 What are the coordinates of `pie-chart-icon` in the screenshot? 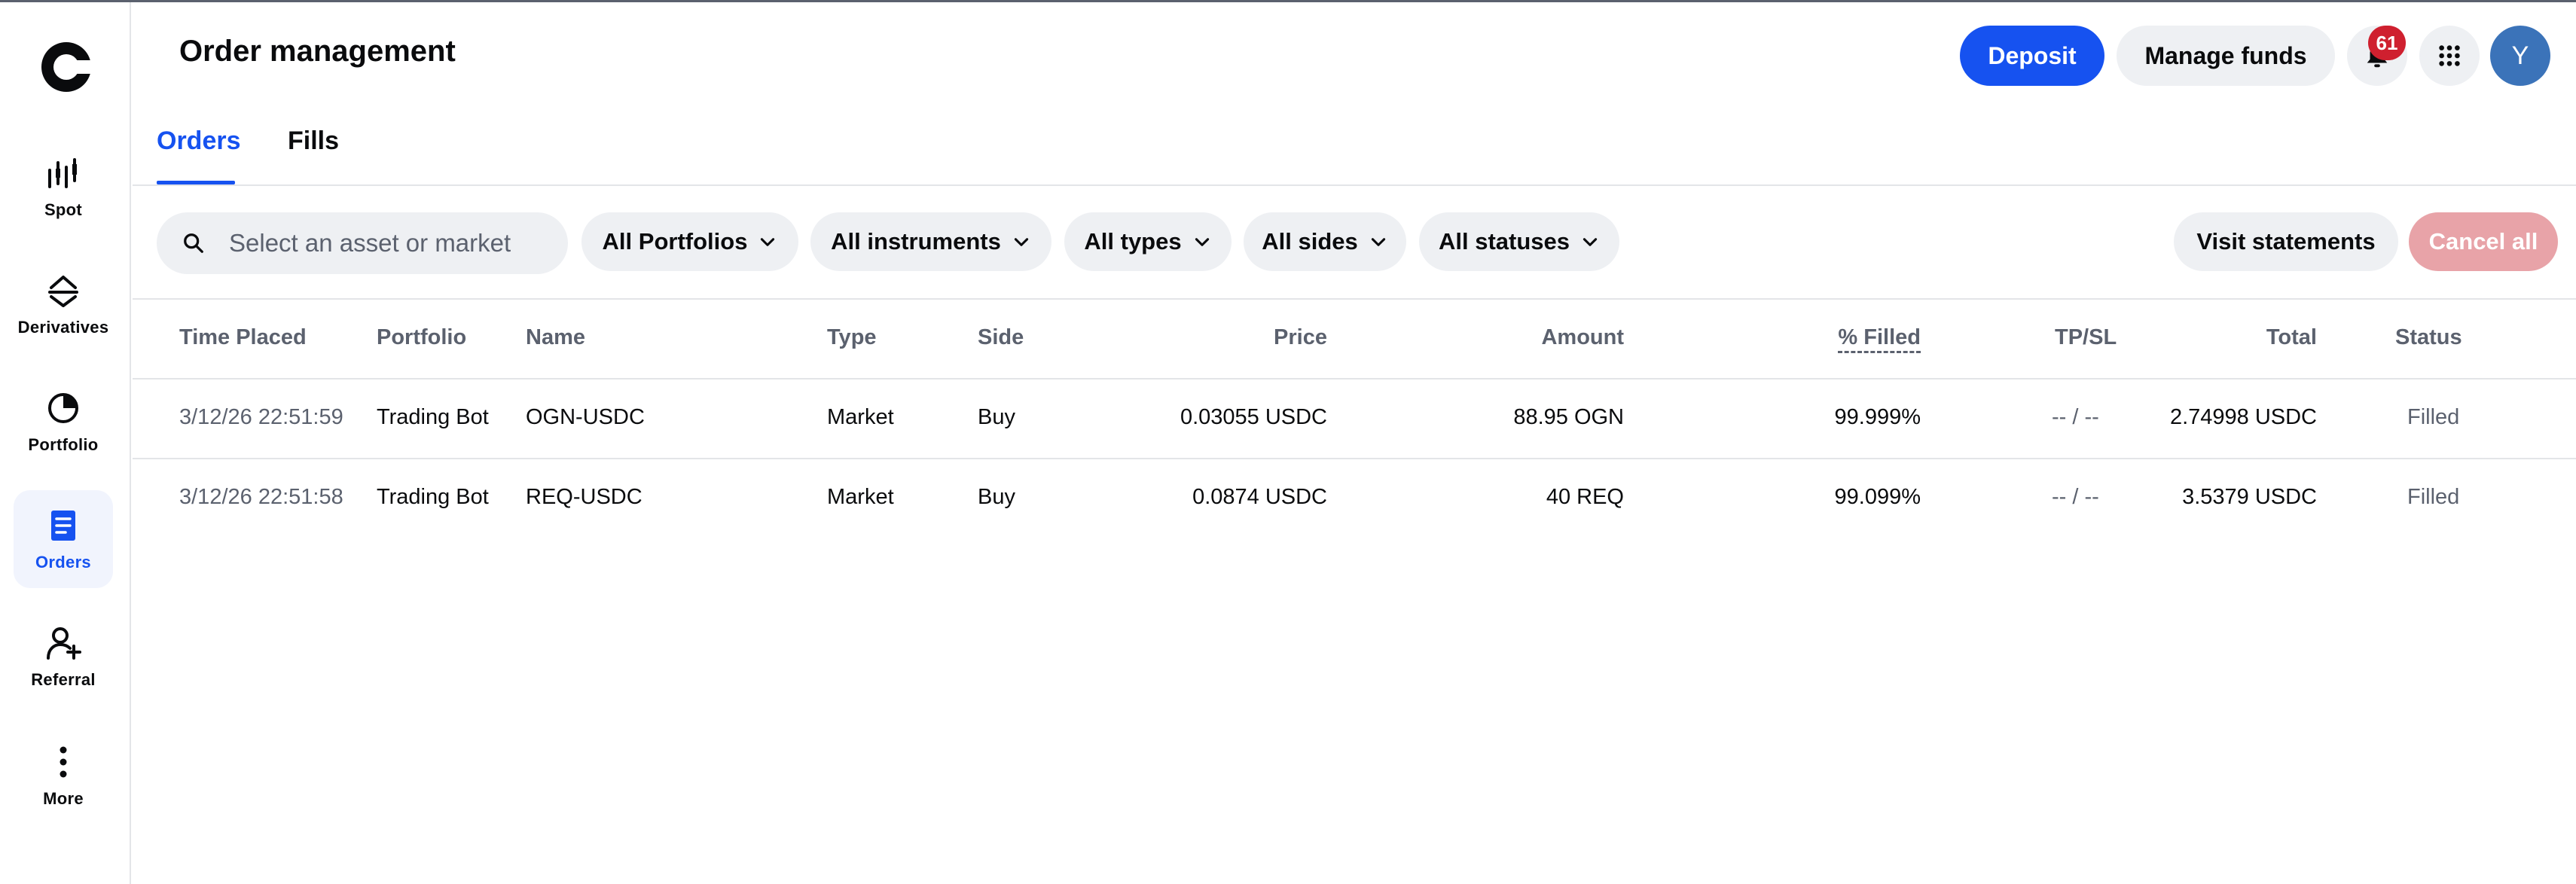 It's located at (63, 408).